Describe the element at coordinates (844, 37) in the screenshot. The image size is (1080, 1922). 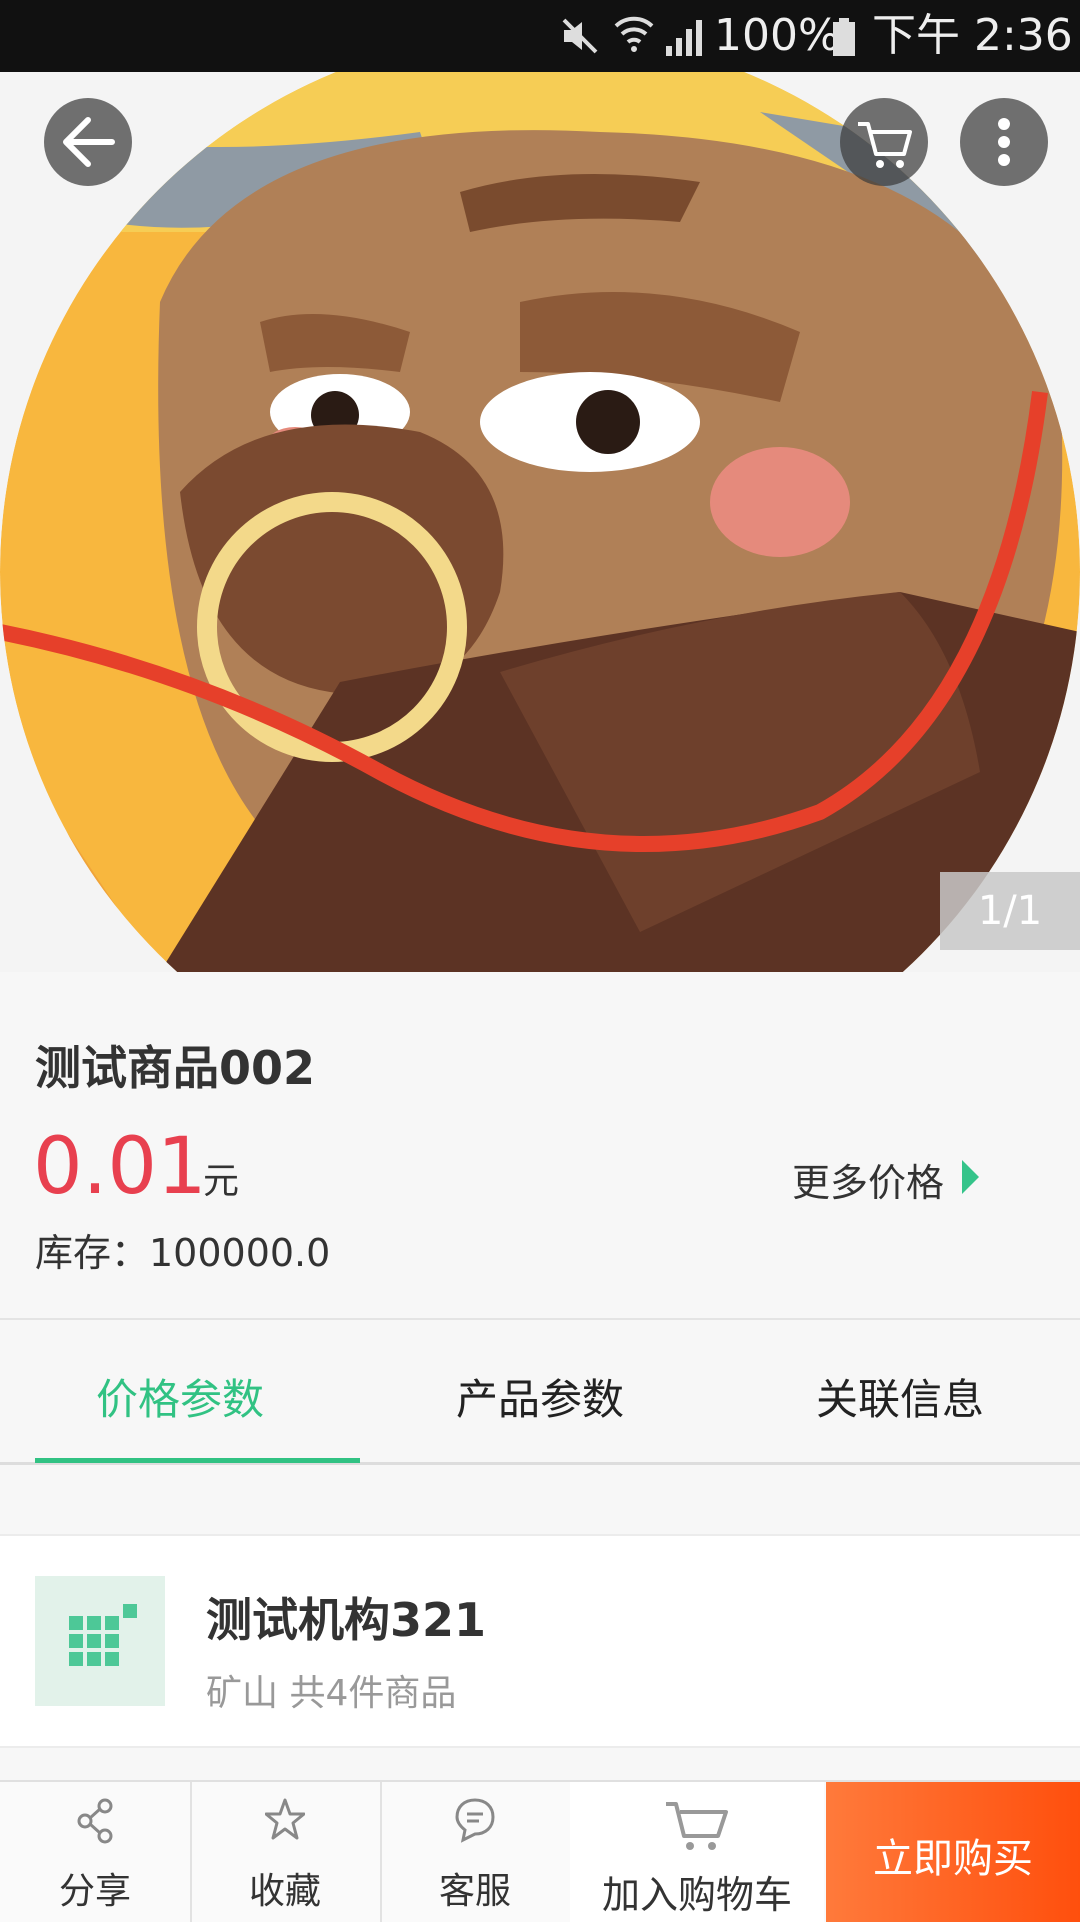
I see `battery-icon` at that location.